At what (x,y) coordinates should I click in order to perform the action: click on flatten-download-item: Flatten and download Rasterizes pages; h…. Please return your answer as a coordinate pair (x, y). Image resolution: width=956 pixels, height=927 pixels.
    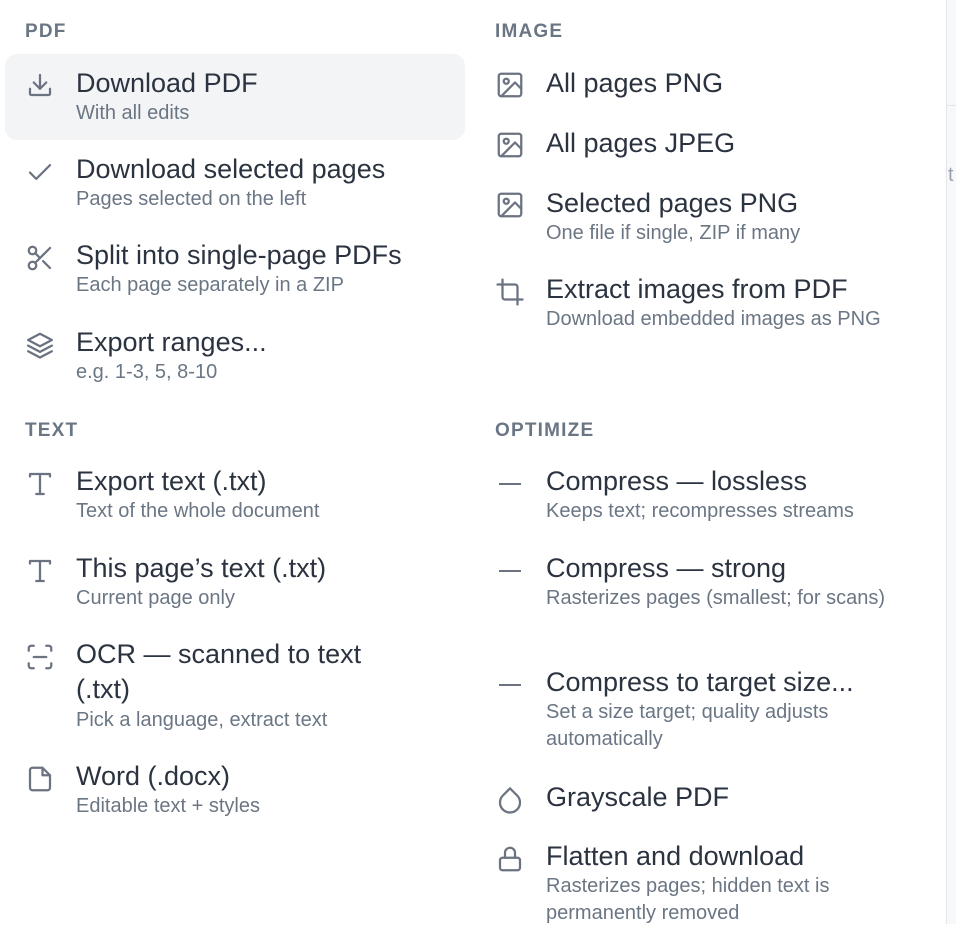
    Looking at the image, I should click on (705, 877).